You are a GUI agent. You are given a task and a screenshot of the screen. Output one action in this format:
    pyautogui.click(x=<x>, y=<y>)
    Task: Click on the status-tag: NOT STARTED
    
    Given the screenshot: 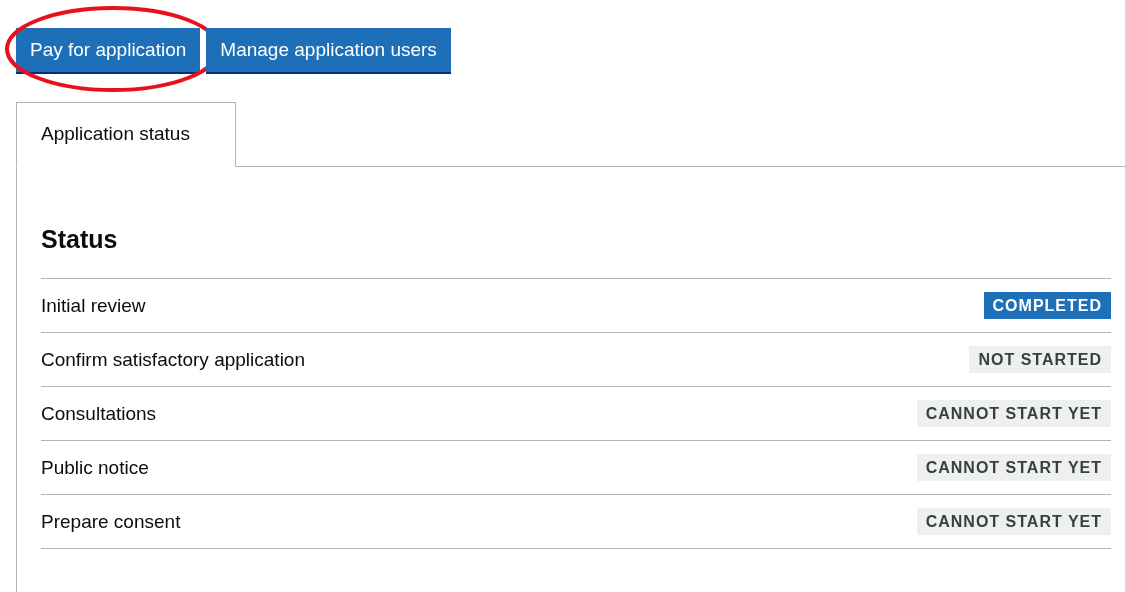 What is the action you would take?
    pyautogui.click(x=1040, y=359)
    